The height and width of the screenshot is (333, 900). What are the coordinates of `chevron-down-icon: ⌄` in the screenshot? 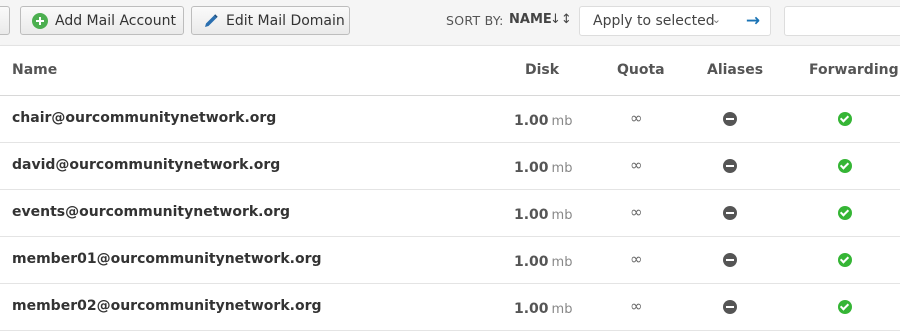 It's located at (716, 19).